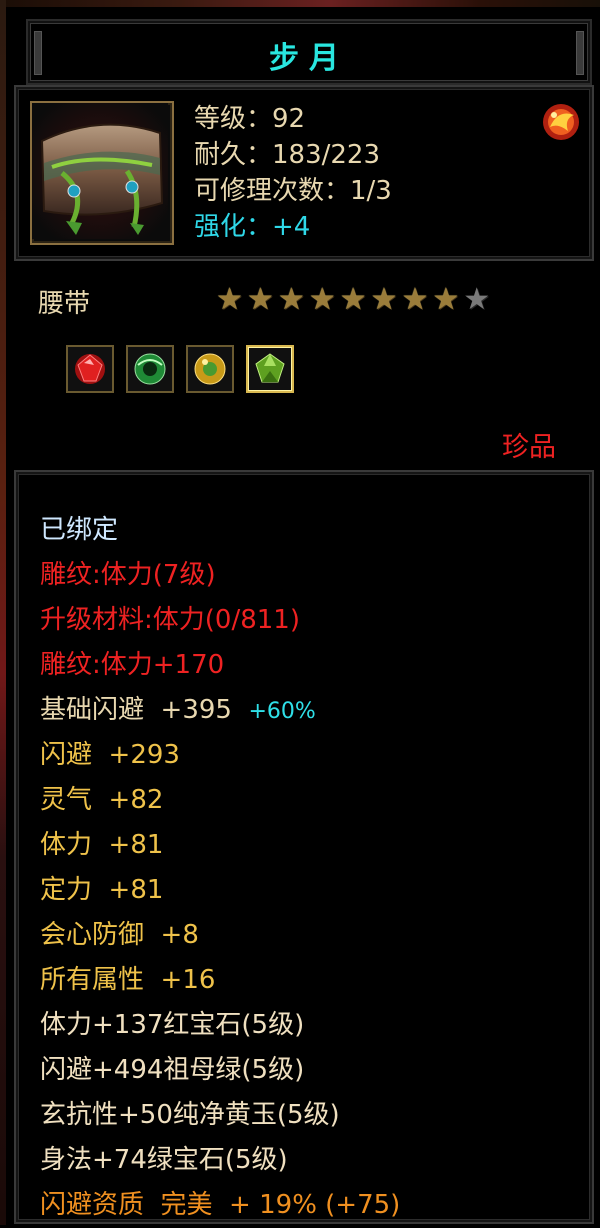 This screenshot has height=1228, width=600. Describe the element at coordinates (172, 1025) in the screenshot. I see `gem-bonus-line-1: 体力+137红宝石(5级)` at that location.